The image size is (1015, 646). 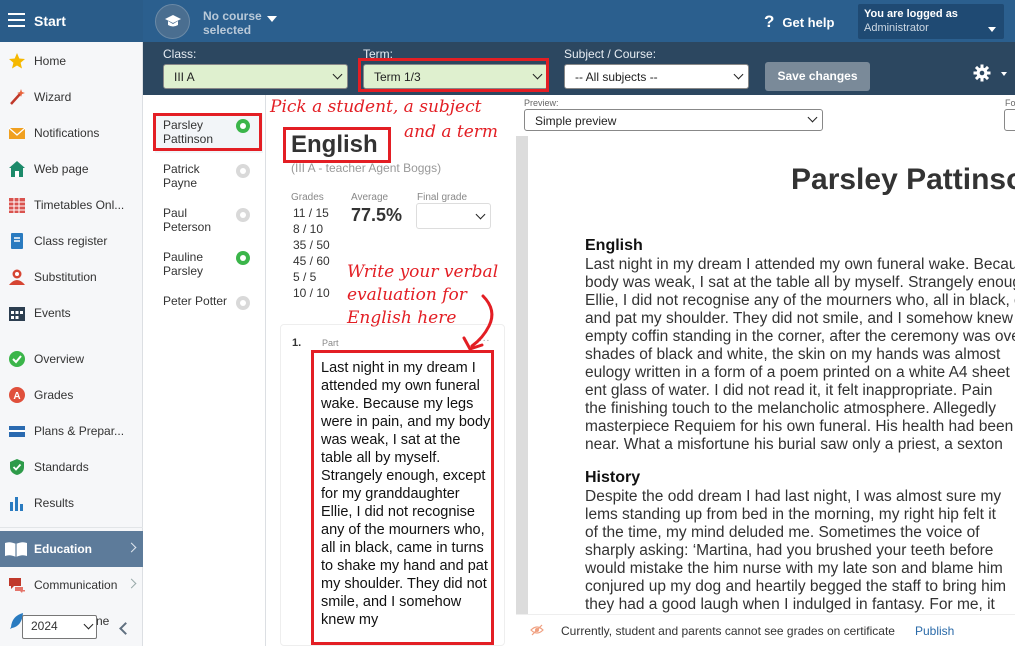 I want to click on save-changes-button: Save changes, so click(x=817, y=76).